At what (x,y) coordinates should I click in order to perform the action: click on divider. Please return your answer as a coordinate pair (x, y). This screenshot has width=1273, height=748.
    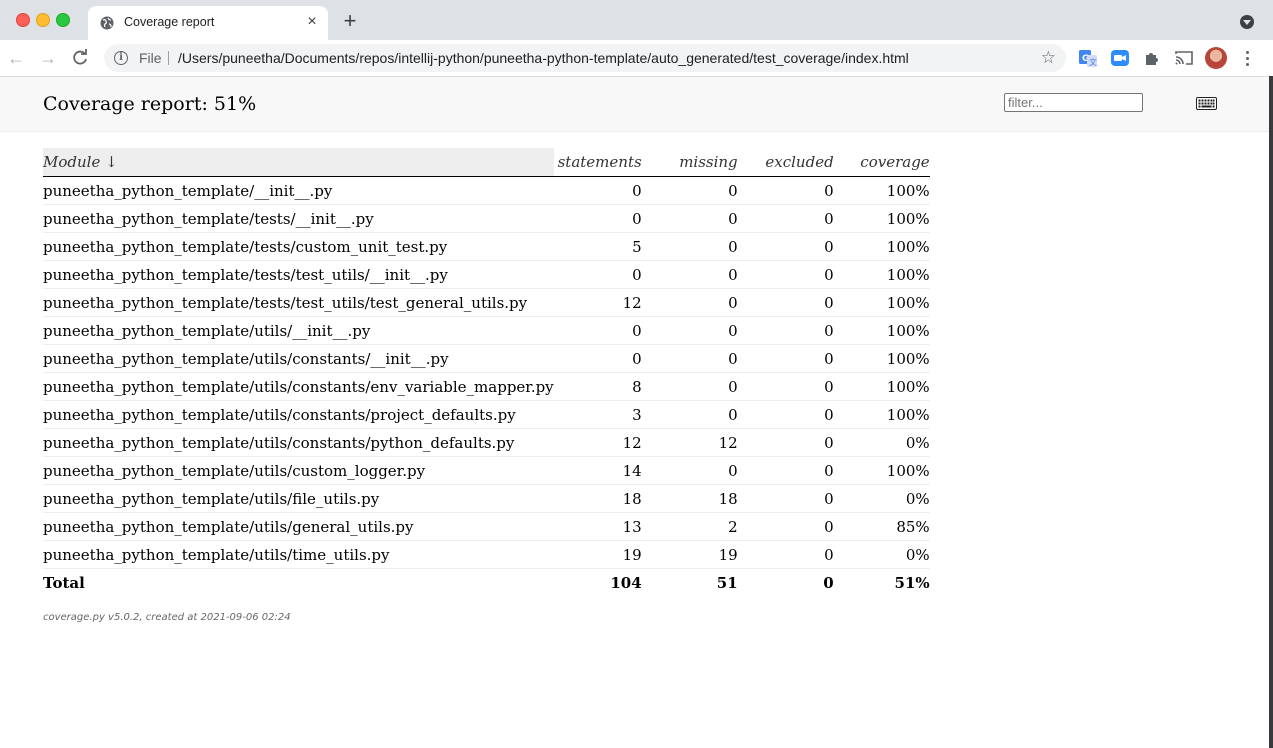
    Looking at the image, I should click on (168, 58).